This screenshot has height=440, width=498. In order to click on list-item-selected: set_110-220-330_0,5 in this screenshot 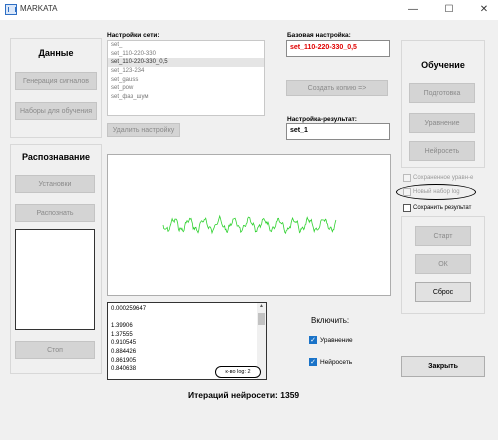, I will do `click(186, 63)`.